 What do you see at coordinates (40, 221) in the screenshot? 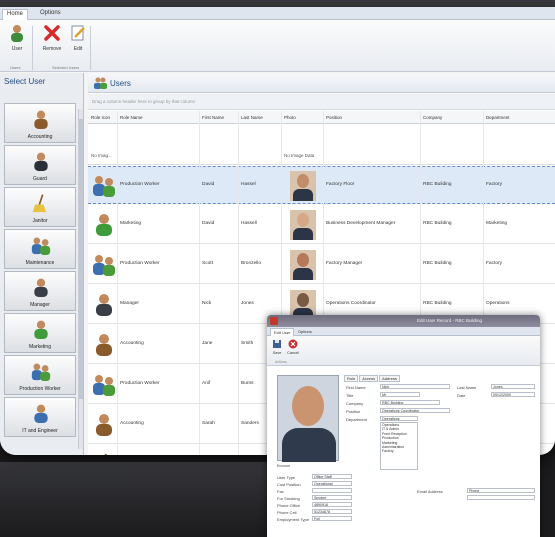
I see `sidebar-item-label: Janitor` at bounding box center [40, 221].